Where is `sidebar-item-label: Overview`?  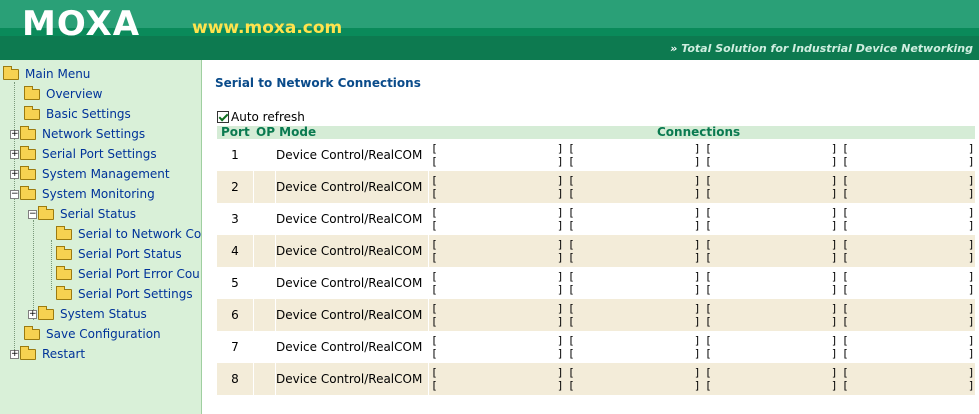 sidebar-item-label: Overview is located at coordinates (74, 94).